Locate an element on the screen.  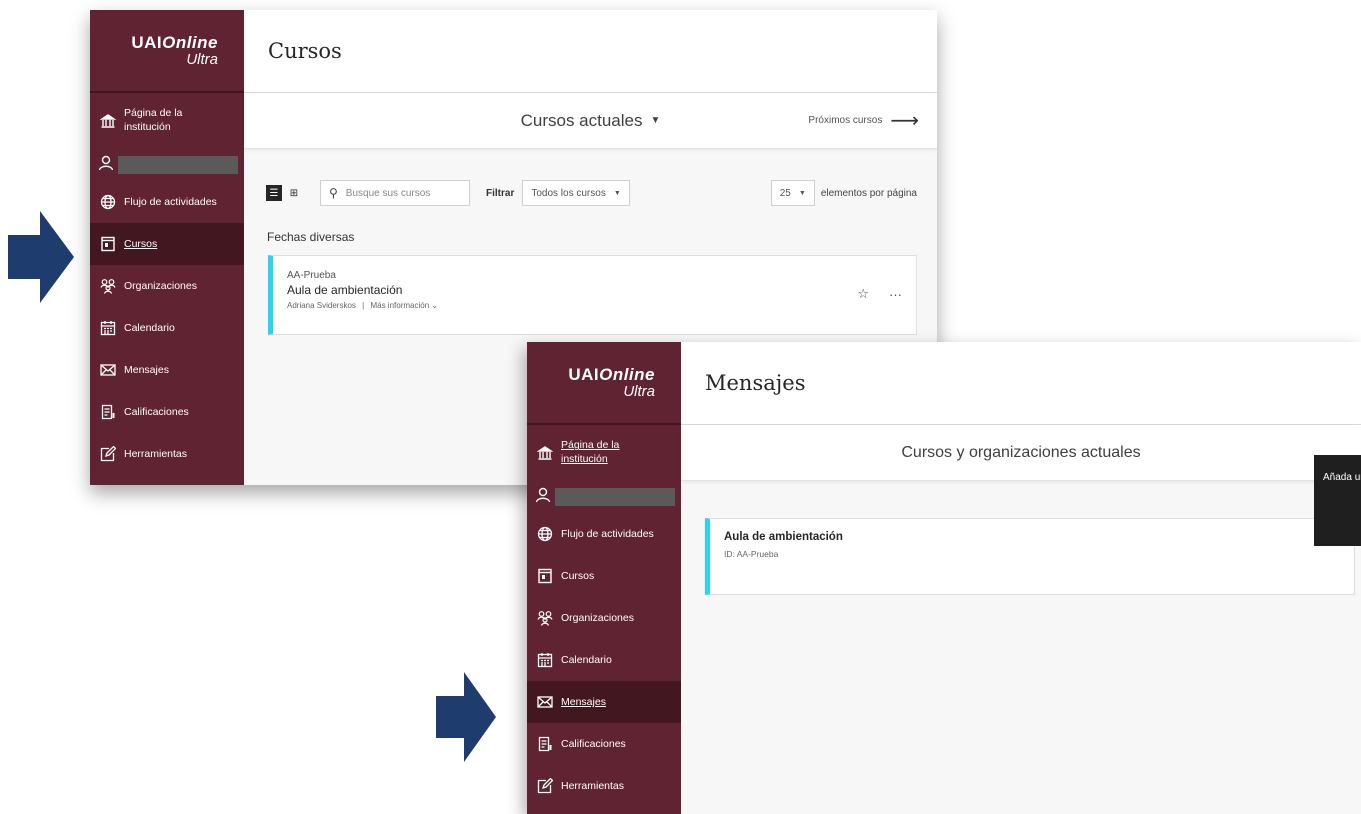
search-placeholder: Busque sus cursos is located at coordinates (388, 193).